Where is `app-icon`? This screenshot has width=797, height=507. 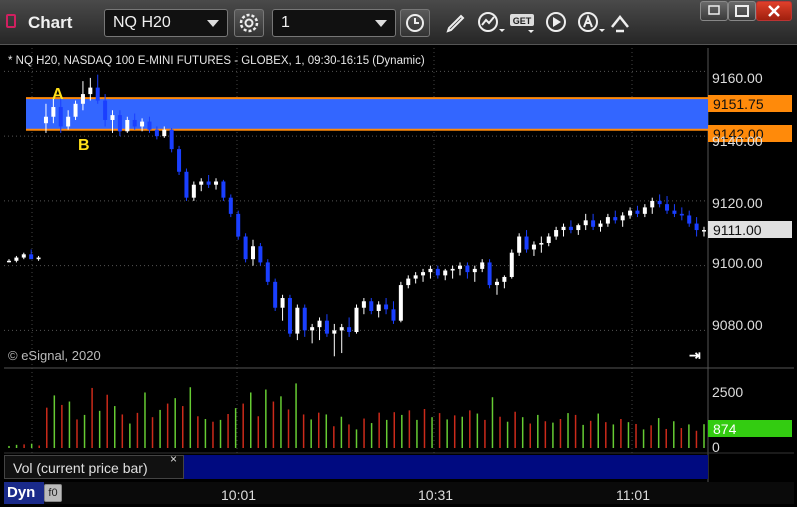 app-icon is located at coordinates (11, 21).